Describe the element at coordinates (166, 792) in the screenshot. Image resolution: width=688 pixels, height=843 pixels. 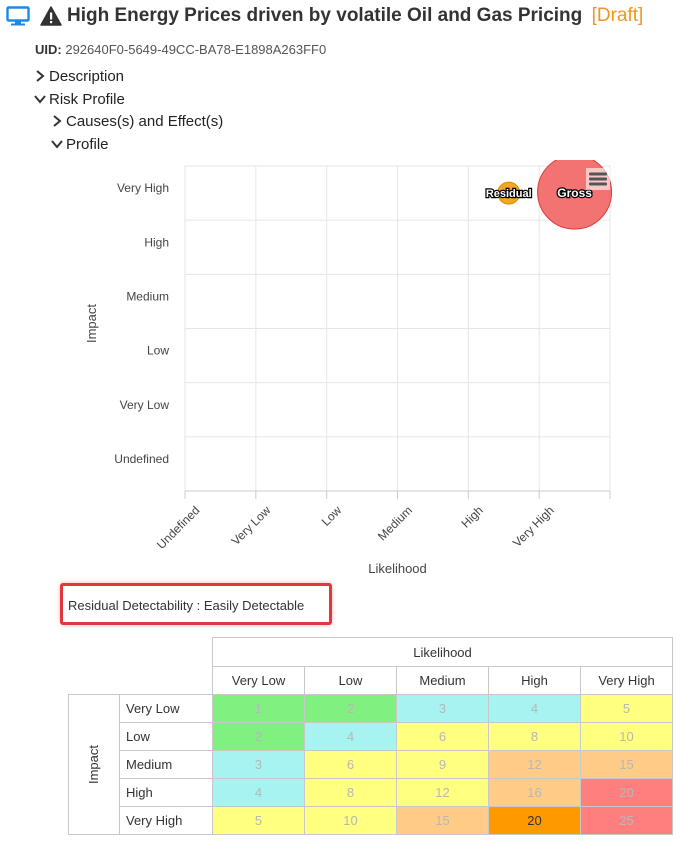
I see `row-header: High` at that location.